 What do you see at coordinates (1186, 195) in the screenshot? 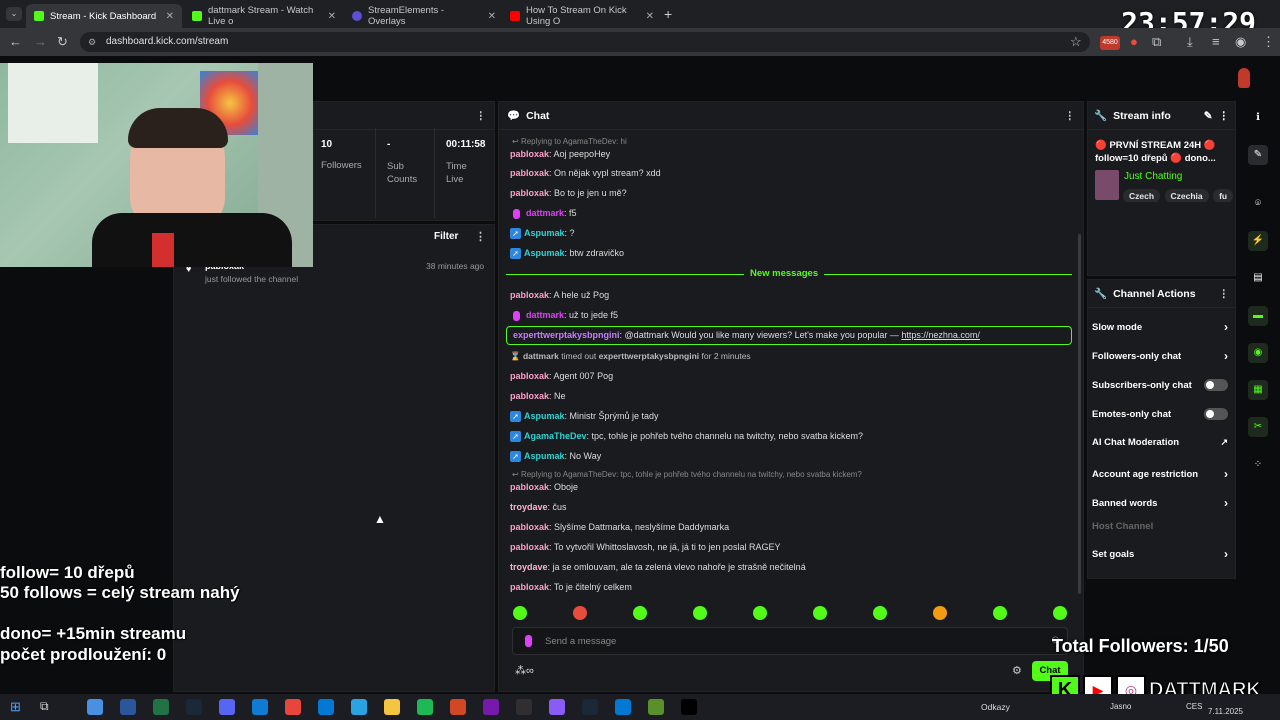
I see `tag-pill: Czechia` at bounding box center [1186, 195].